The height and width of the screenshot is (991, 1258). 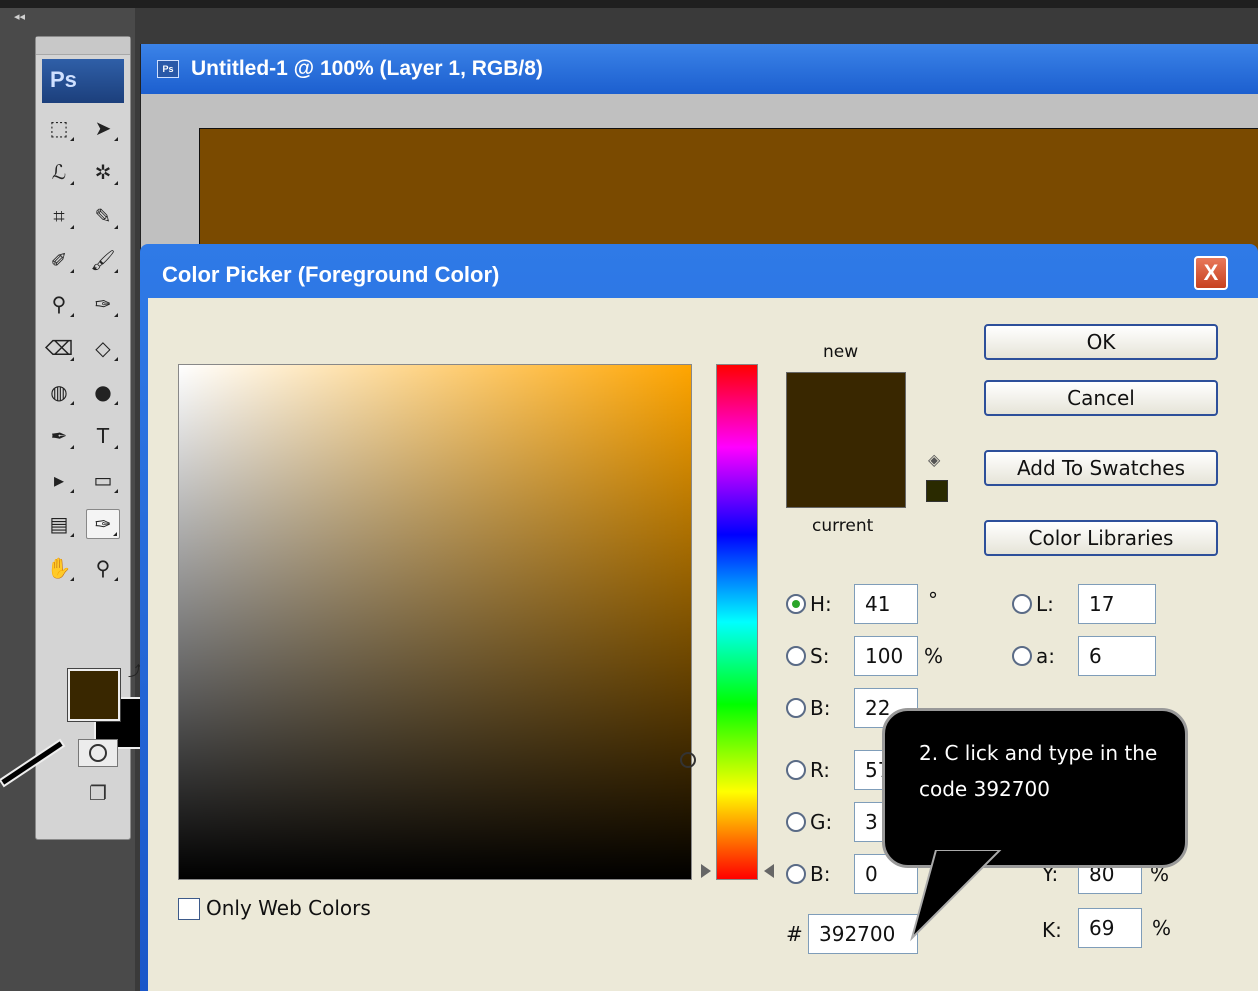 What do you see at coordinates (796, 604) in the screenshot?
I see `hue-radio` at bounding box center [796, 604].